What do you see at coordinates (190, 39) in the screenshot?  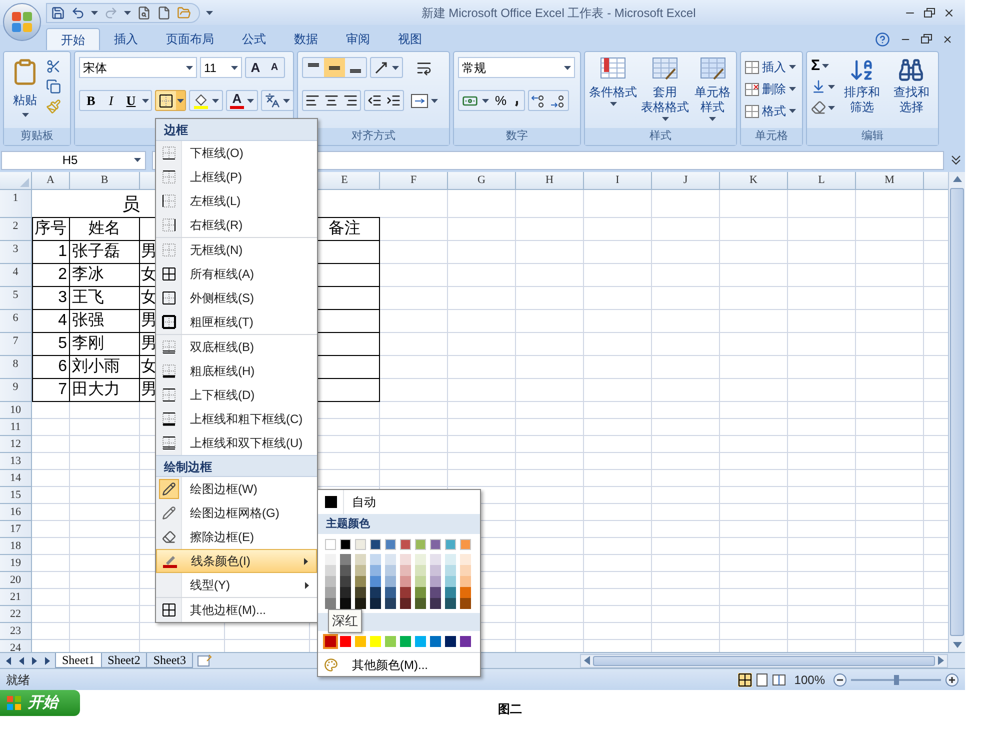 I see `ribbon-tab: 页面布局` at bounding box center [190, 39].